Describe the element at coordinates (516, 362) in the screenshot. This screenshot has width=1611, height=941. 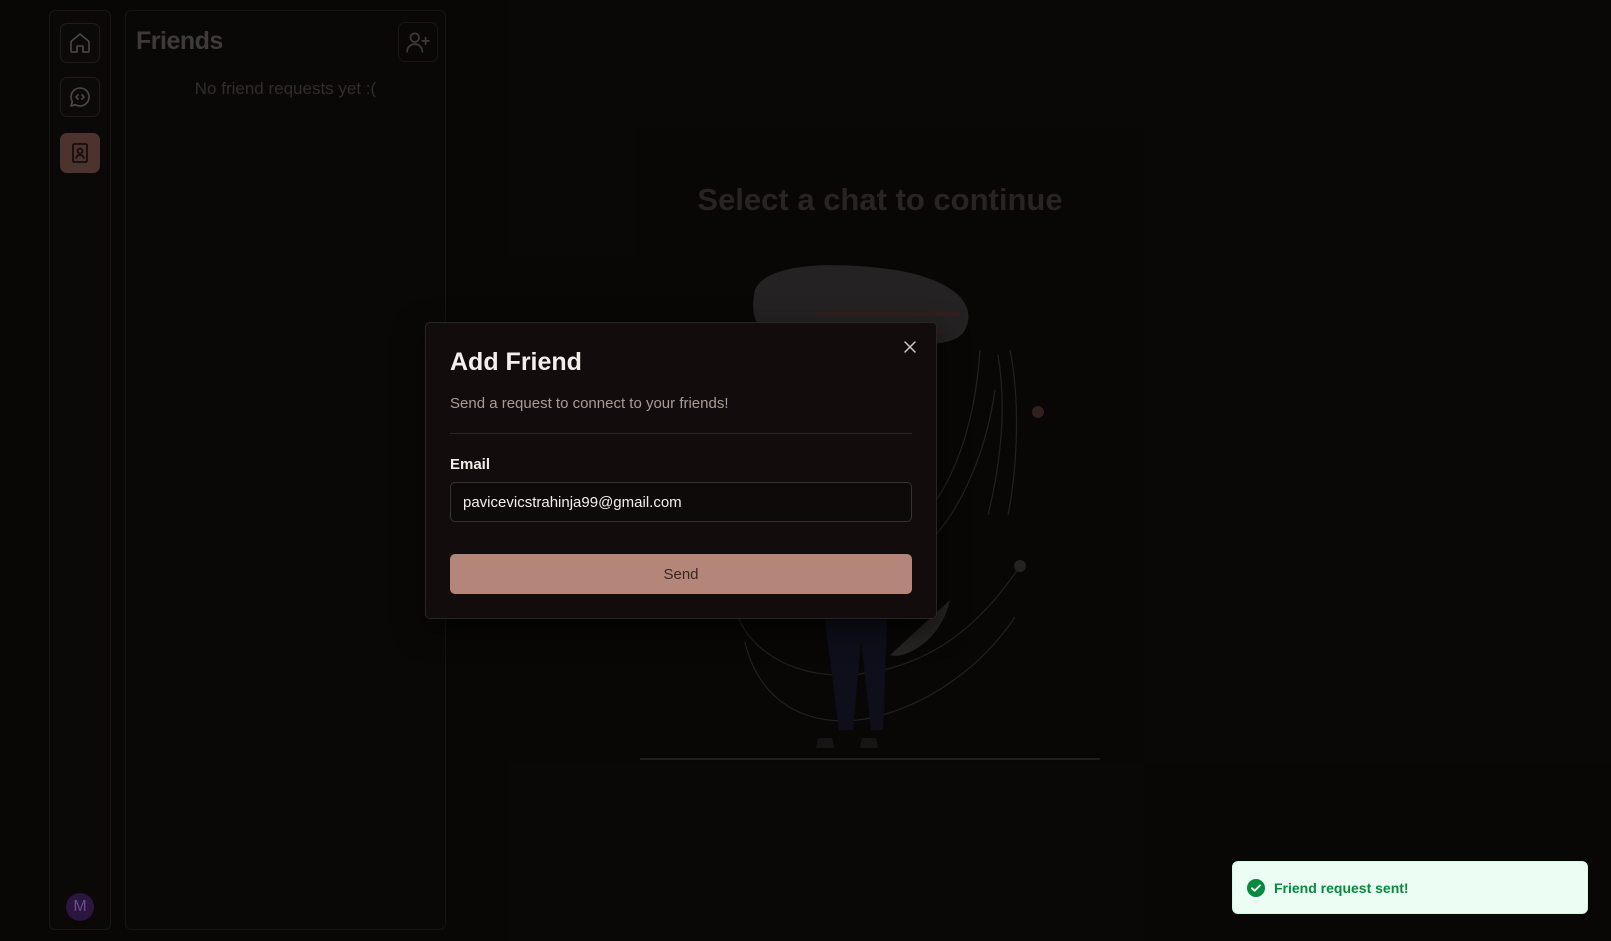
I see `dialog-title: Add Friend` at that location.